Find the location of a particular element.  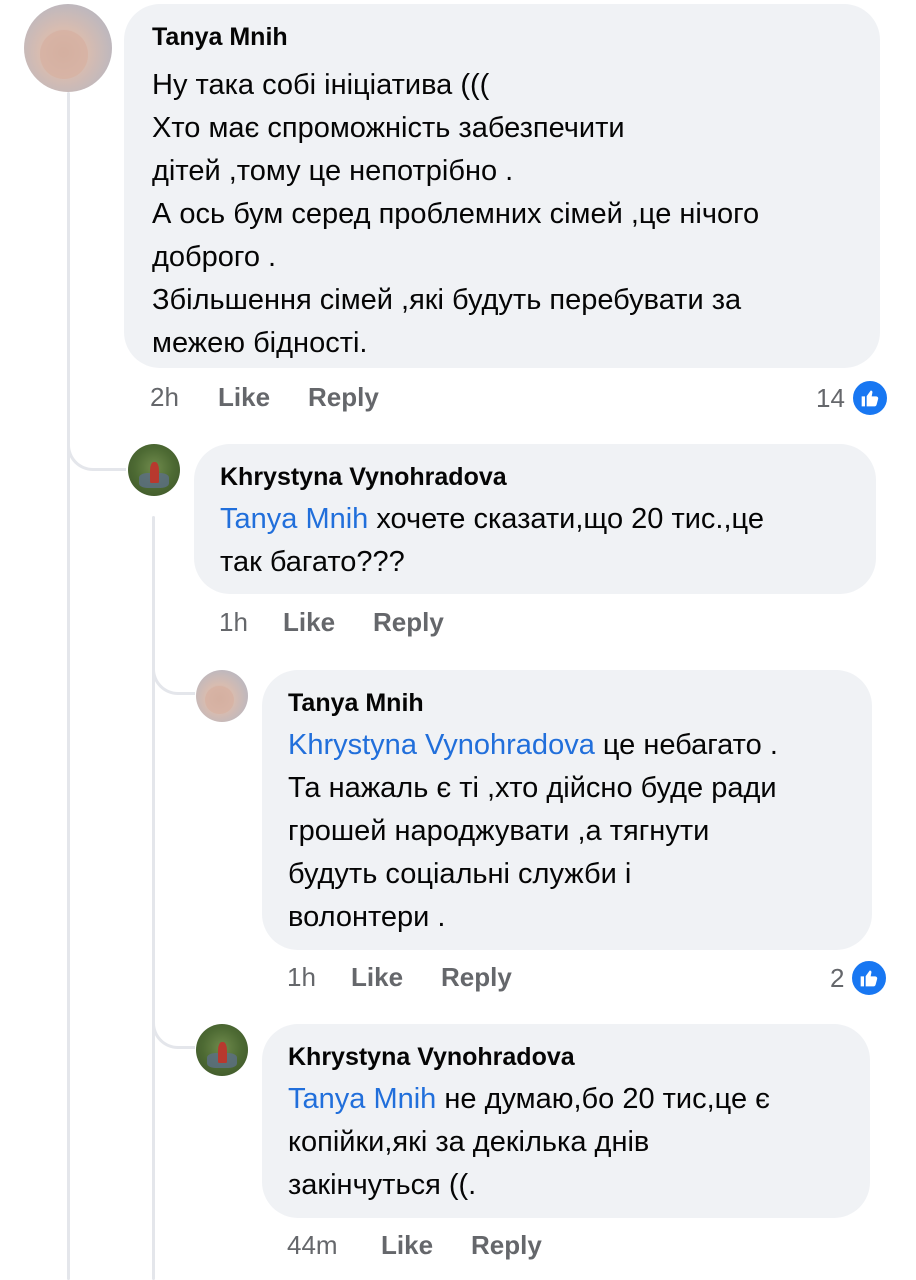

mention-link: Khrystyna Vynohradova is located at coordinates (441, 745).